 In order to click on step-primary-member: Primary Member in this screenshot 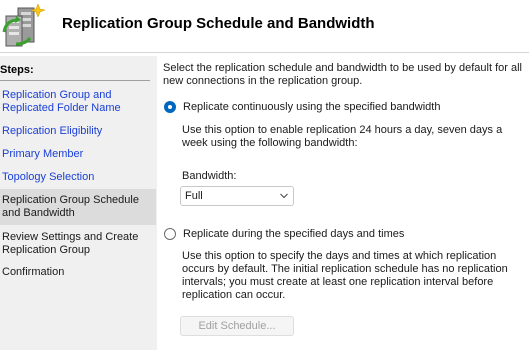, I will do `click(78, 154)`.